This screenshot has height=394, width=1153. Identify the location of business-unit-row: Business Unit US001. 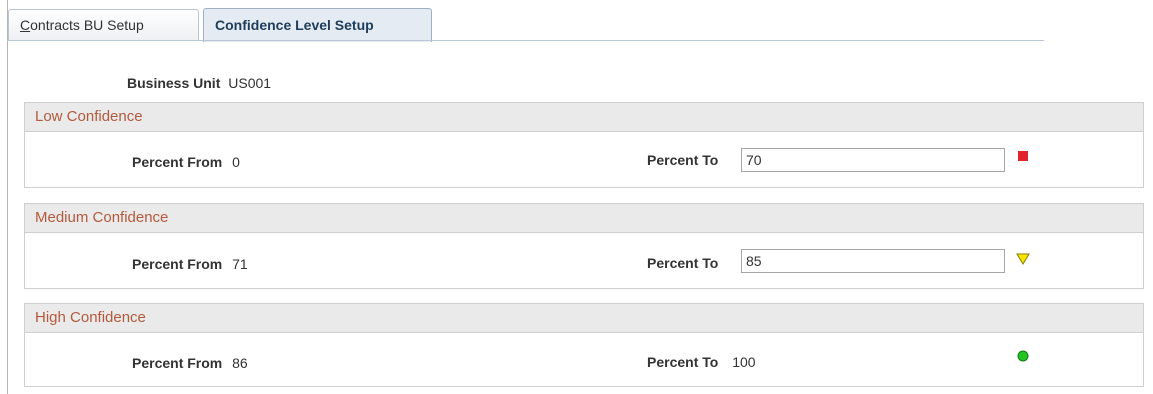
(199, 83).